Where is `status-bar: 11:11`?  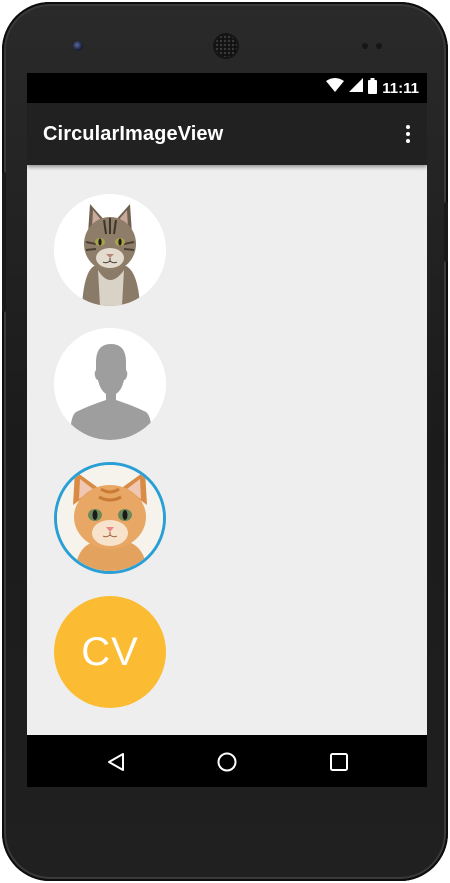 status-bar: 11:11 is located at coordinates (227, 88).